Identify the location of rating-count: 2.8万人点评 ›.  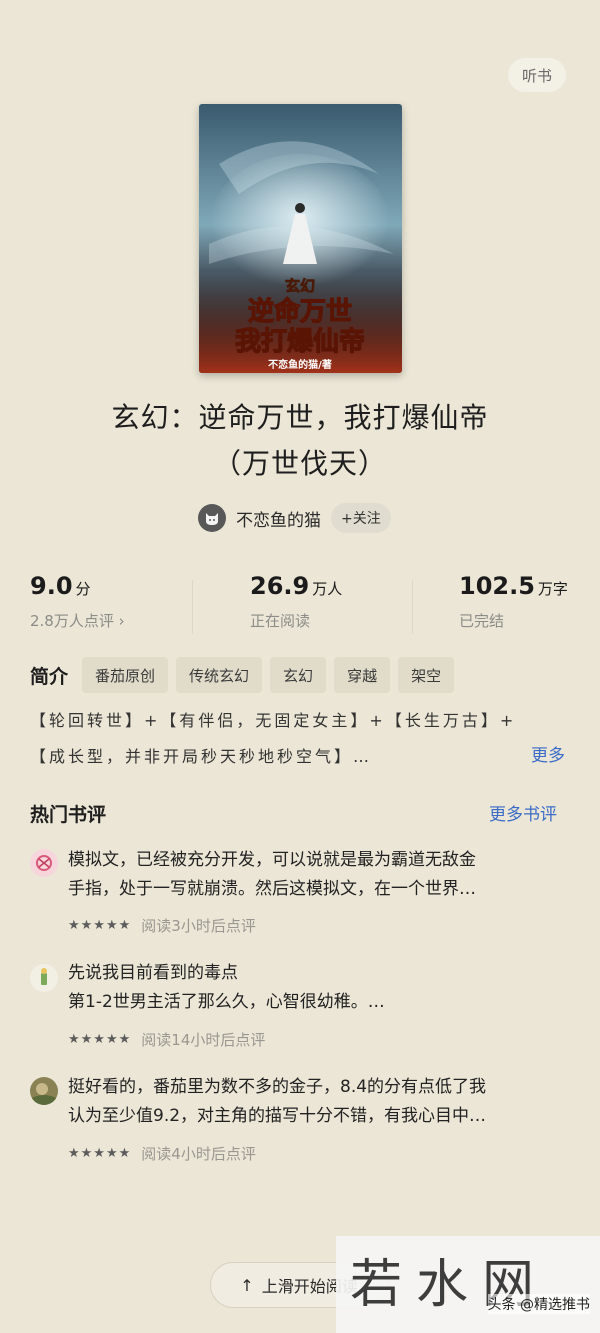
(77, 620).